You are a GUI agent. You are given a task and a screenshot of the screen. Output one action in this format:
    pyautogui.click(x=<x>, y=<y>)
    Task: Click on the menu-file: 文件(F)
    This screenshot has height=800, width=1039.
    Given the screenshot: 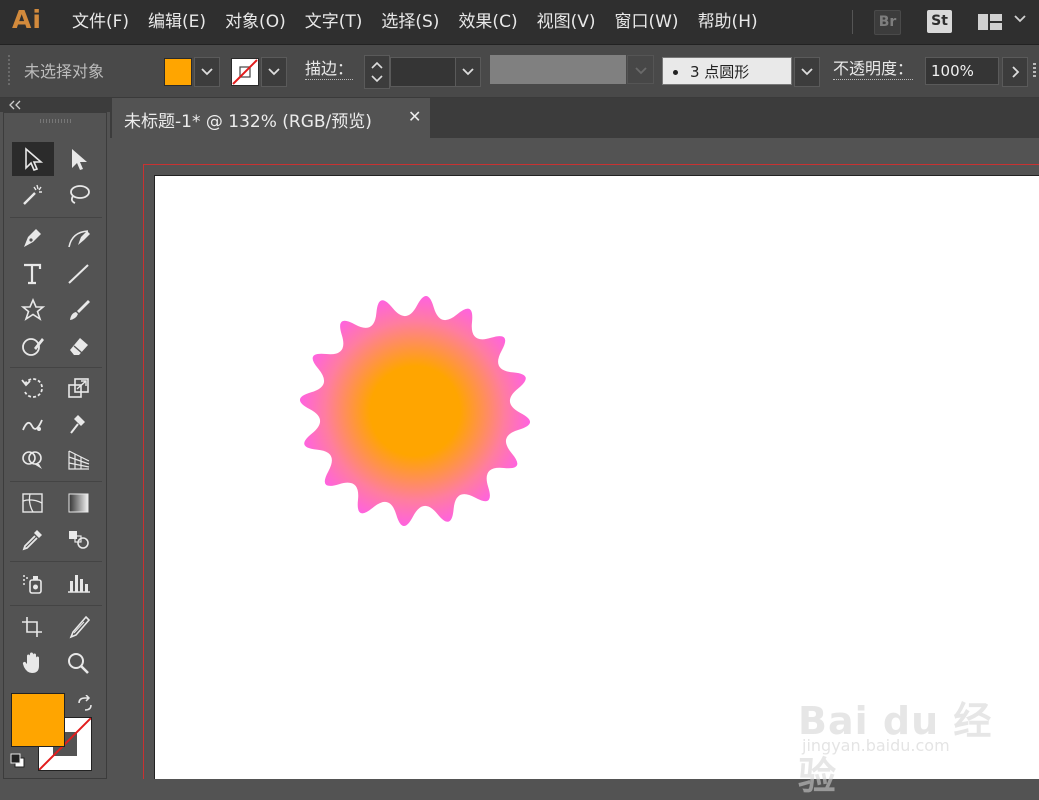 What is the action you would take?
    pyautogui.click(x=100, y=22)
    